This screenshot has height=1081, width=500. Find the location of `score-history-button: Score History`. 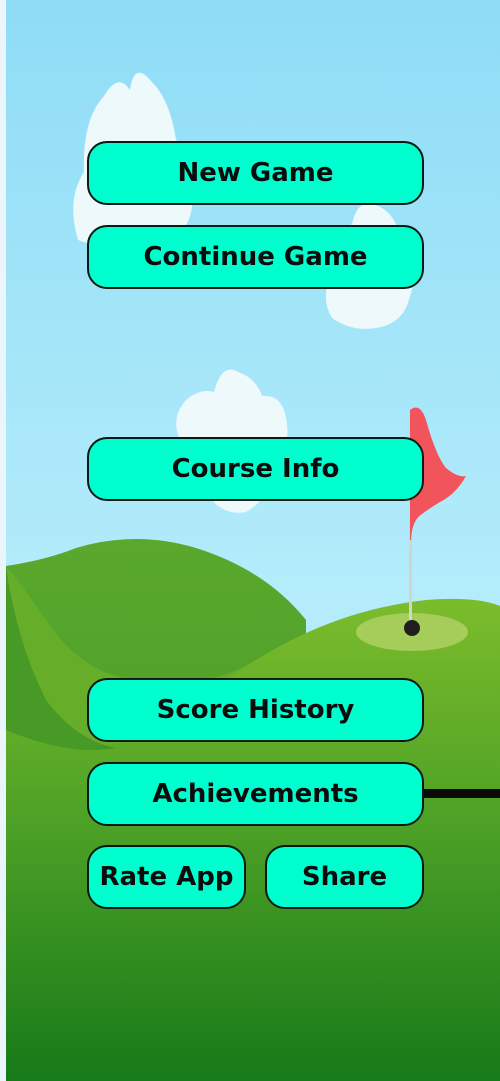

score-history-button: Score History is located at coordinates (255, 710).